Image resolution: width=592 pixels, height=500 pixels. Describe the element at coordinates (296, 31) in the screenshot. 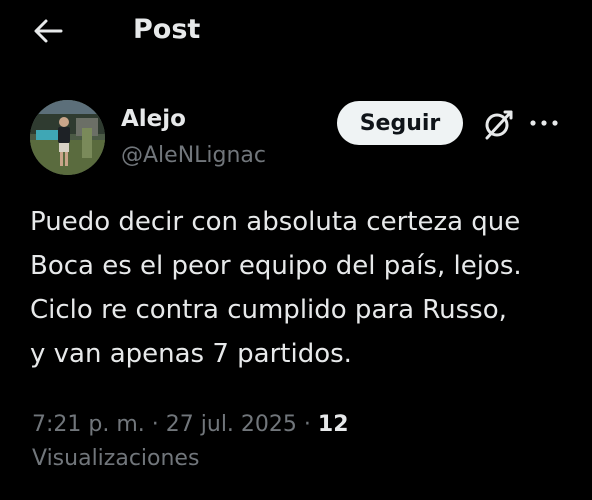

I see `top-bar: Post` at that location.